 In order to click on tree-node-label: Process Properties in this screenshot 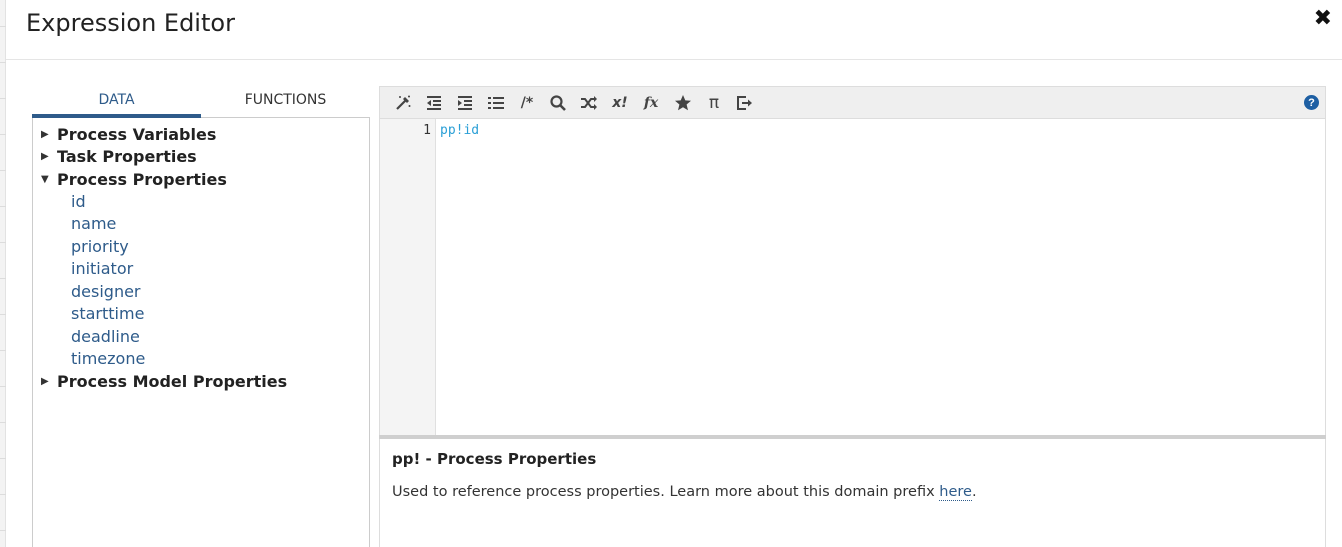, I will do `click(142, 179)`.